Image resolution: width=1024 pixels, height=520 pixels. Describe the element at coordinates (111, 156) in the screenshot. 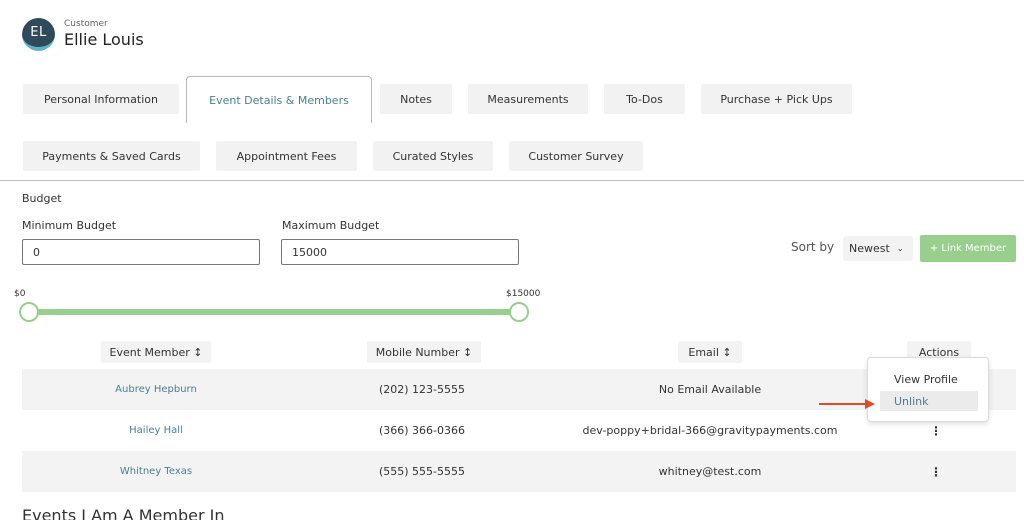

I see `tab-payments-saved-cards: Payments & Saved Cards` at that location.